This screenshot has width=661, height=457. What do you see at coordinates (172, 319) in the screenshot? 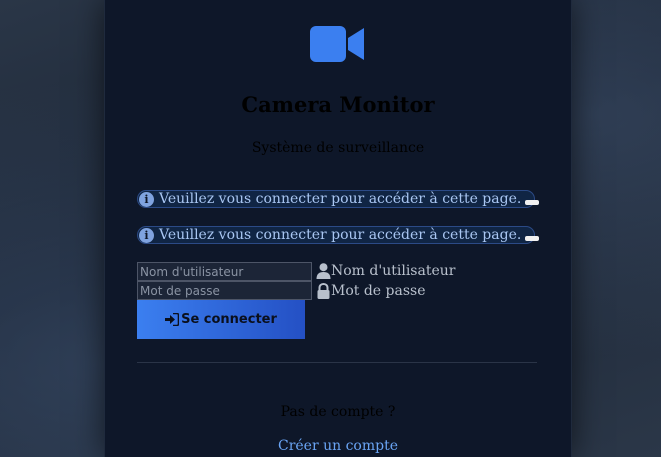
I see `sign-in-icon` at bounding box center [172, 319].